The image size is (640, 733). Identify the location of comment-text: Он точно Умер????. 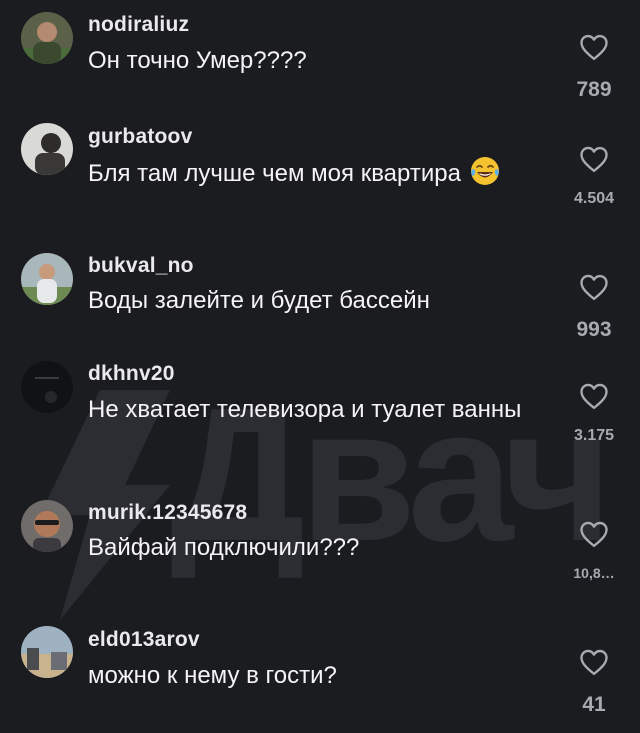
(197, 60).